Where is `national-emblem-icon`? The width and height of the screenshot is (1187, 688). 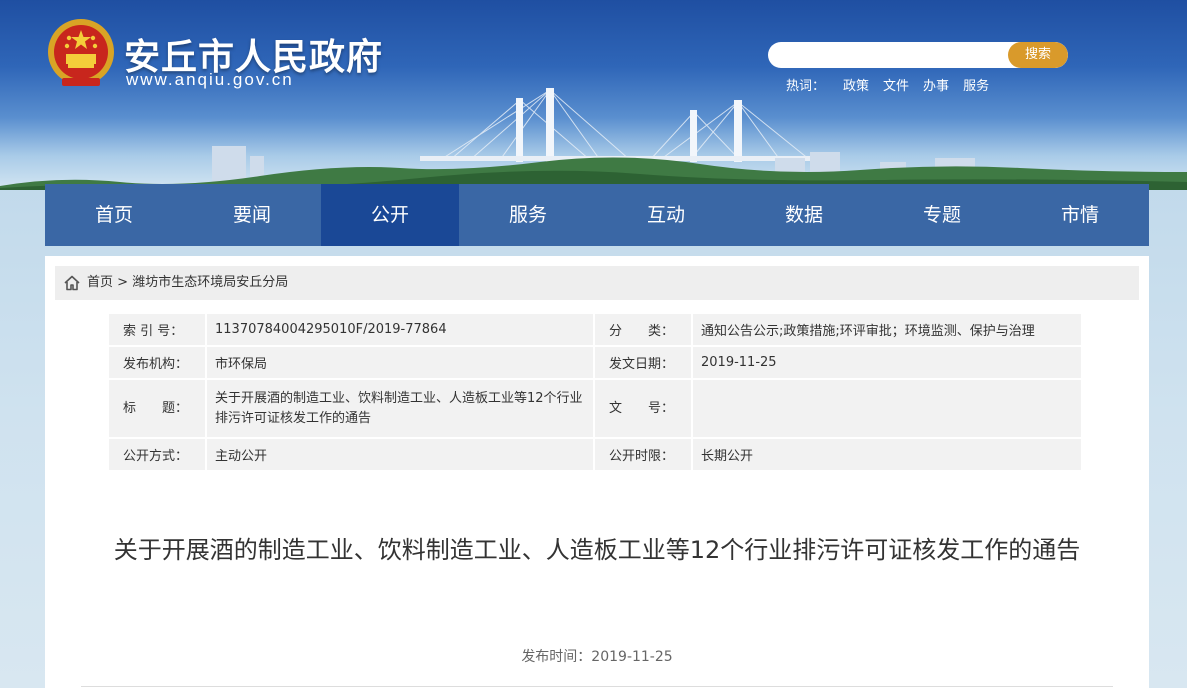
national-emblem-icon is located at coordinates (81, 52).